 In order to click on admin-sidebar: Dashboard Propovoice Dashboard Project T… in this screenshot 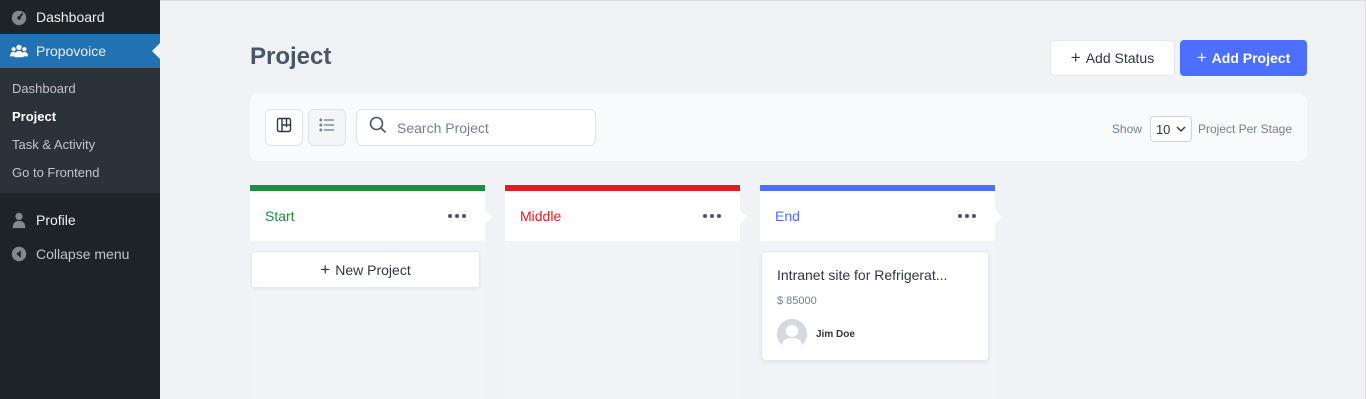, I will do `click(80, 199)`.